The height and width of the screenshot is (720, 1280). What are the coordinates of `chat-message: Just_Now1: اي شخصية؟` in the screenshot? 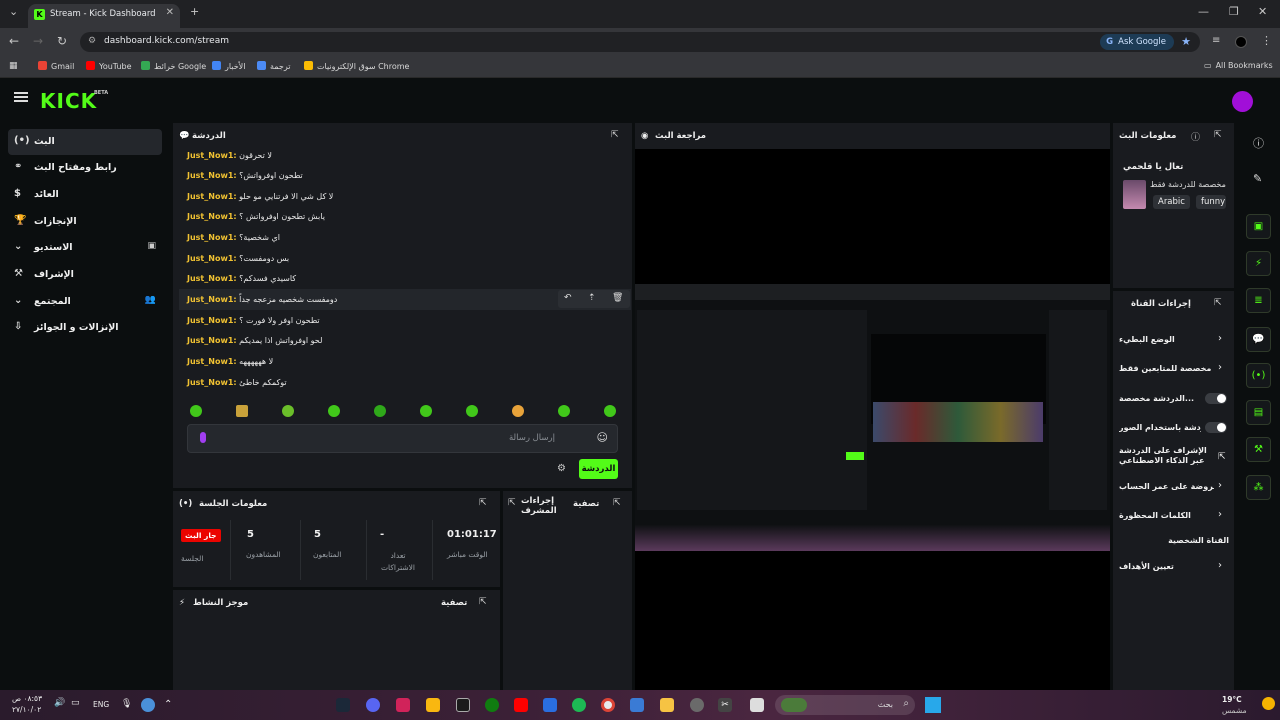 It's located at (233, 240).